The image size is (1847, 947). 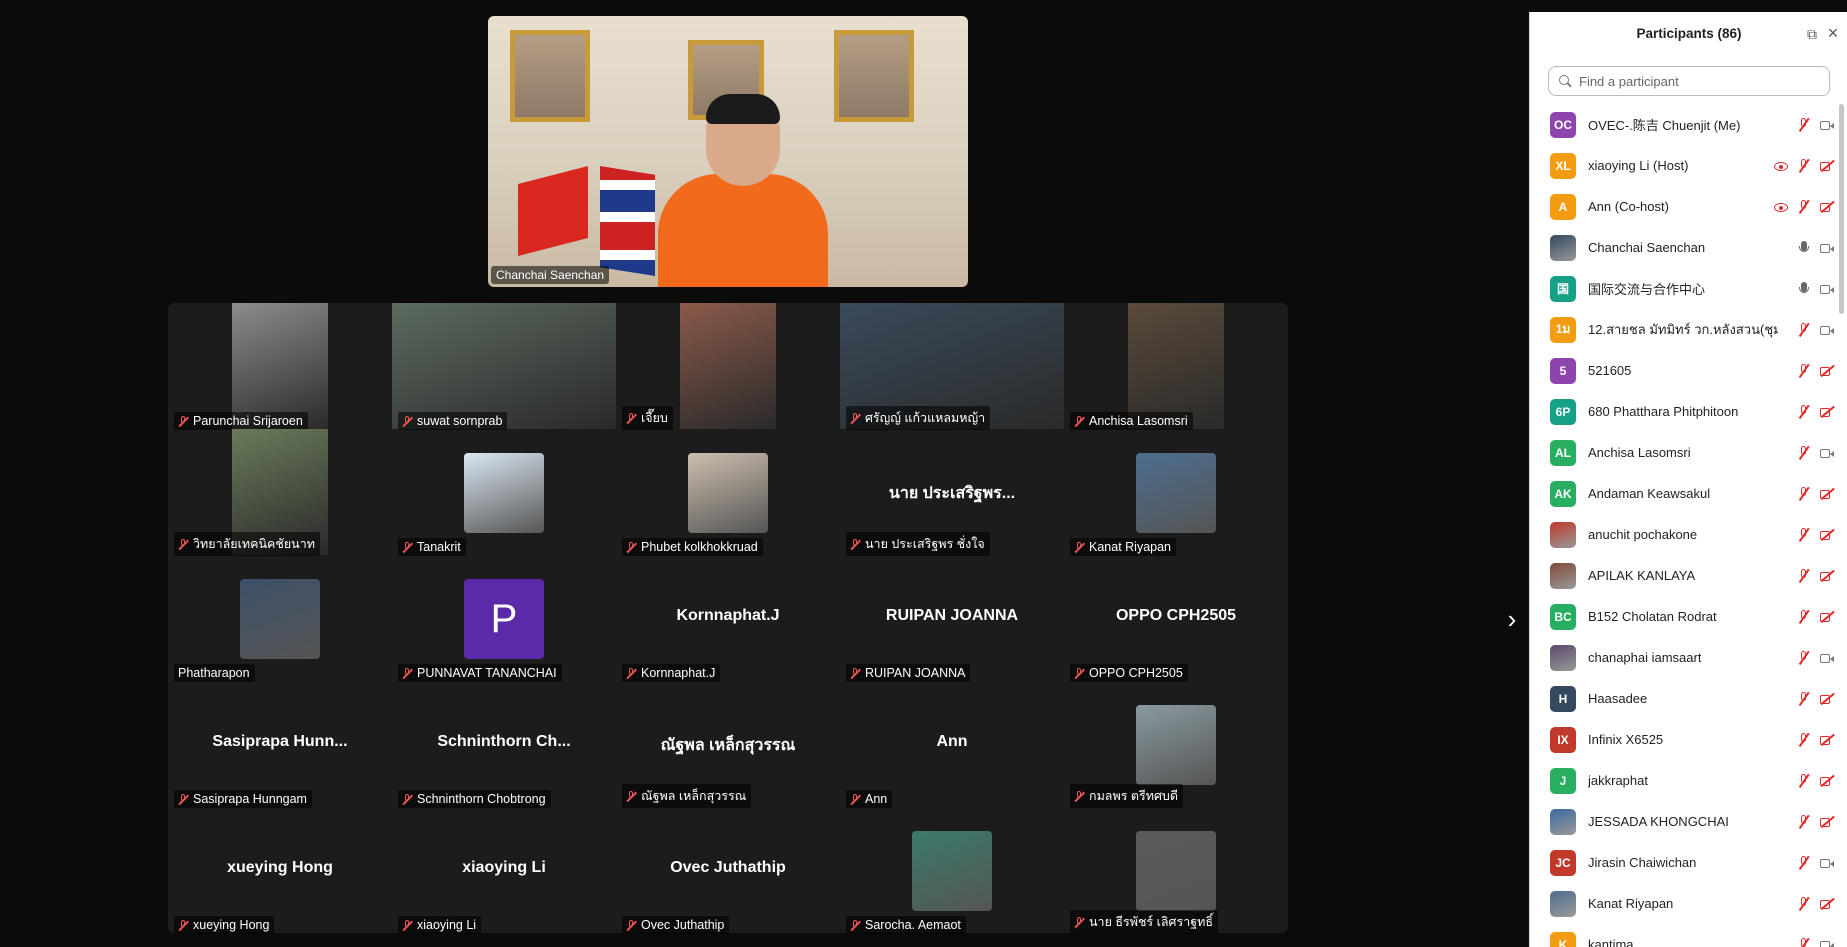 I want to click on participant-row: H Haasadee, so click(x=1684, y=698).